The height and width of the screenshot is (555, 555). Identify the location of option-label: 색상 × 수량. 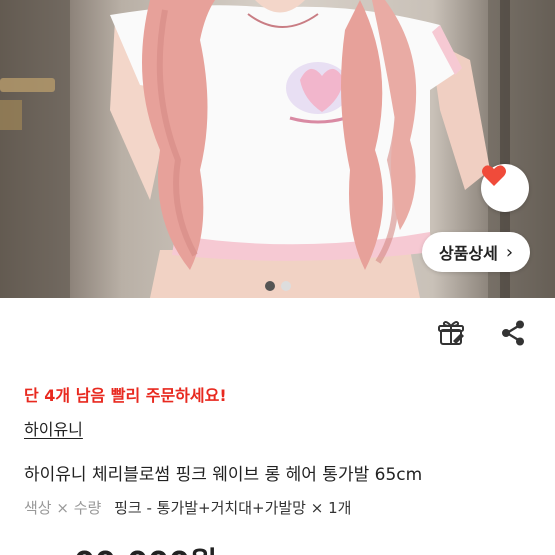
(63, 508).